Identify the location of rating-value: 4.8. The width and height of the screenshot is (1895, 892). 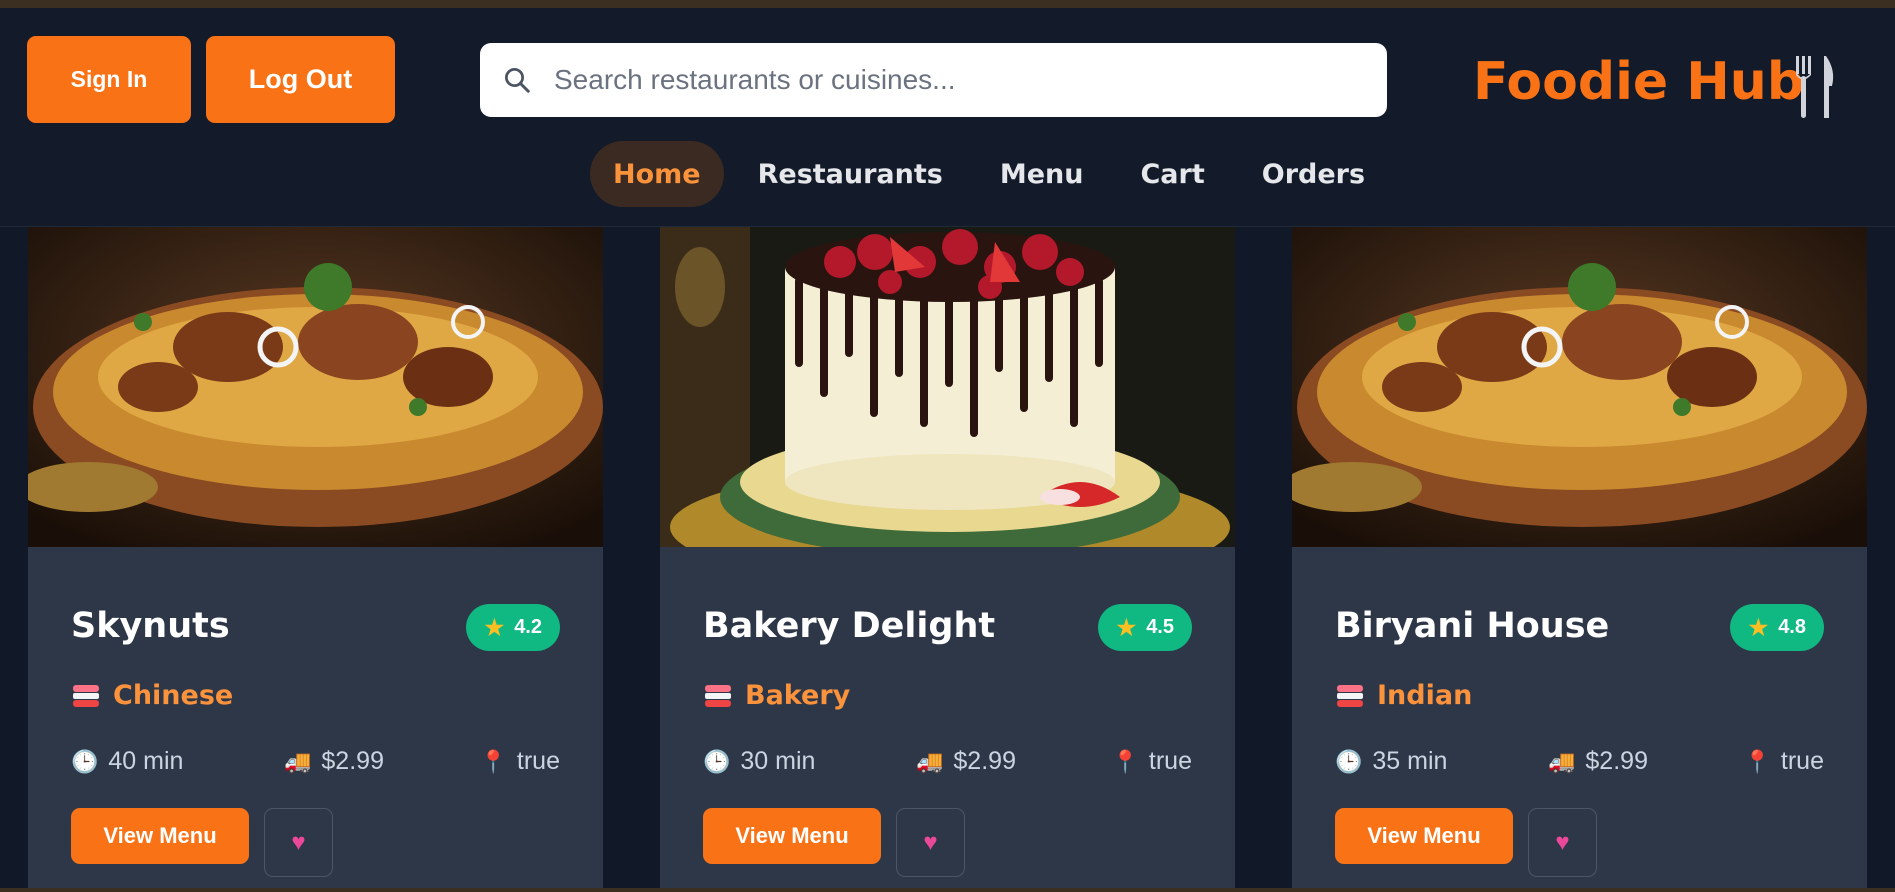
(1792, 627).